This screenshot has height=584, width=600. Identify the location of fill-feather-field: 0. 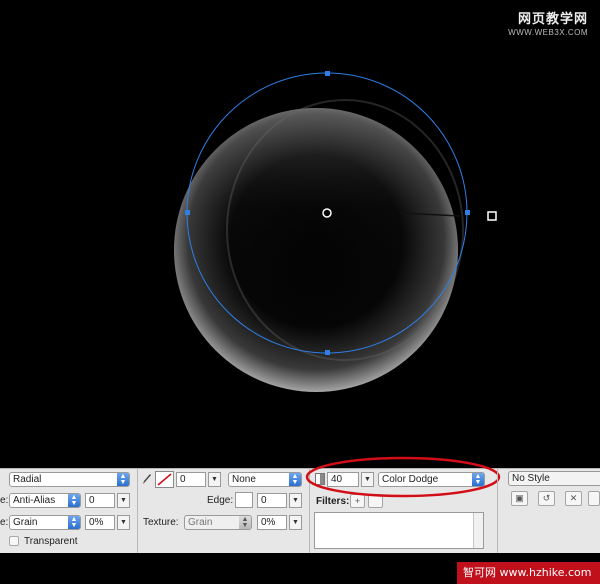
(100, 500).